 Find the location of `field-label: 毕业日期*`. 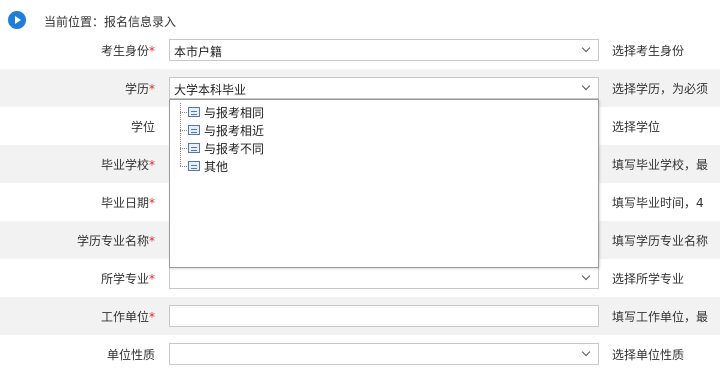

field-label: 毕业日期* is located at coordinates (127, 203).